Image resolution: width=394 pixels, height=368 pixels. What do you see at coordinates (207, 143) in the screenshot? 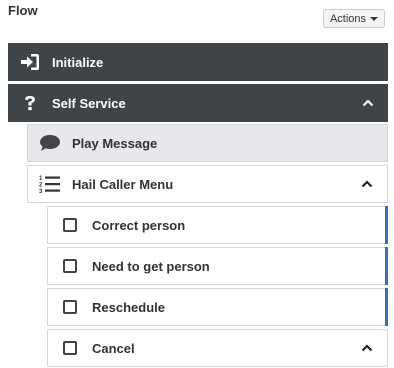
I see `tree-item-play-message: Play Message` at bounding box center [207, 143].